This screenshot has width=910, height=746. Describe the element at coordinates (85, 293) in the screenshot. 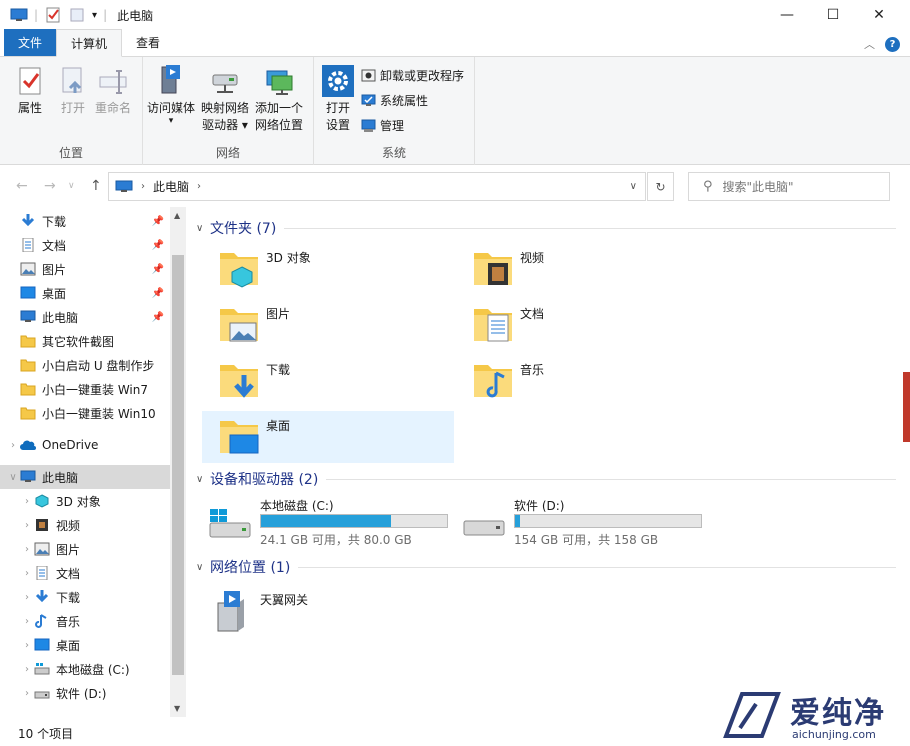

I see `nav-item-desktop: 桌面 📌` at that location.